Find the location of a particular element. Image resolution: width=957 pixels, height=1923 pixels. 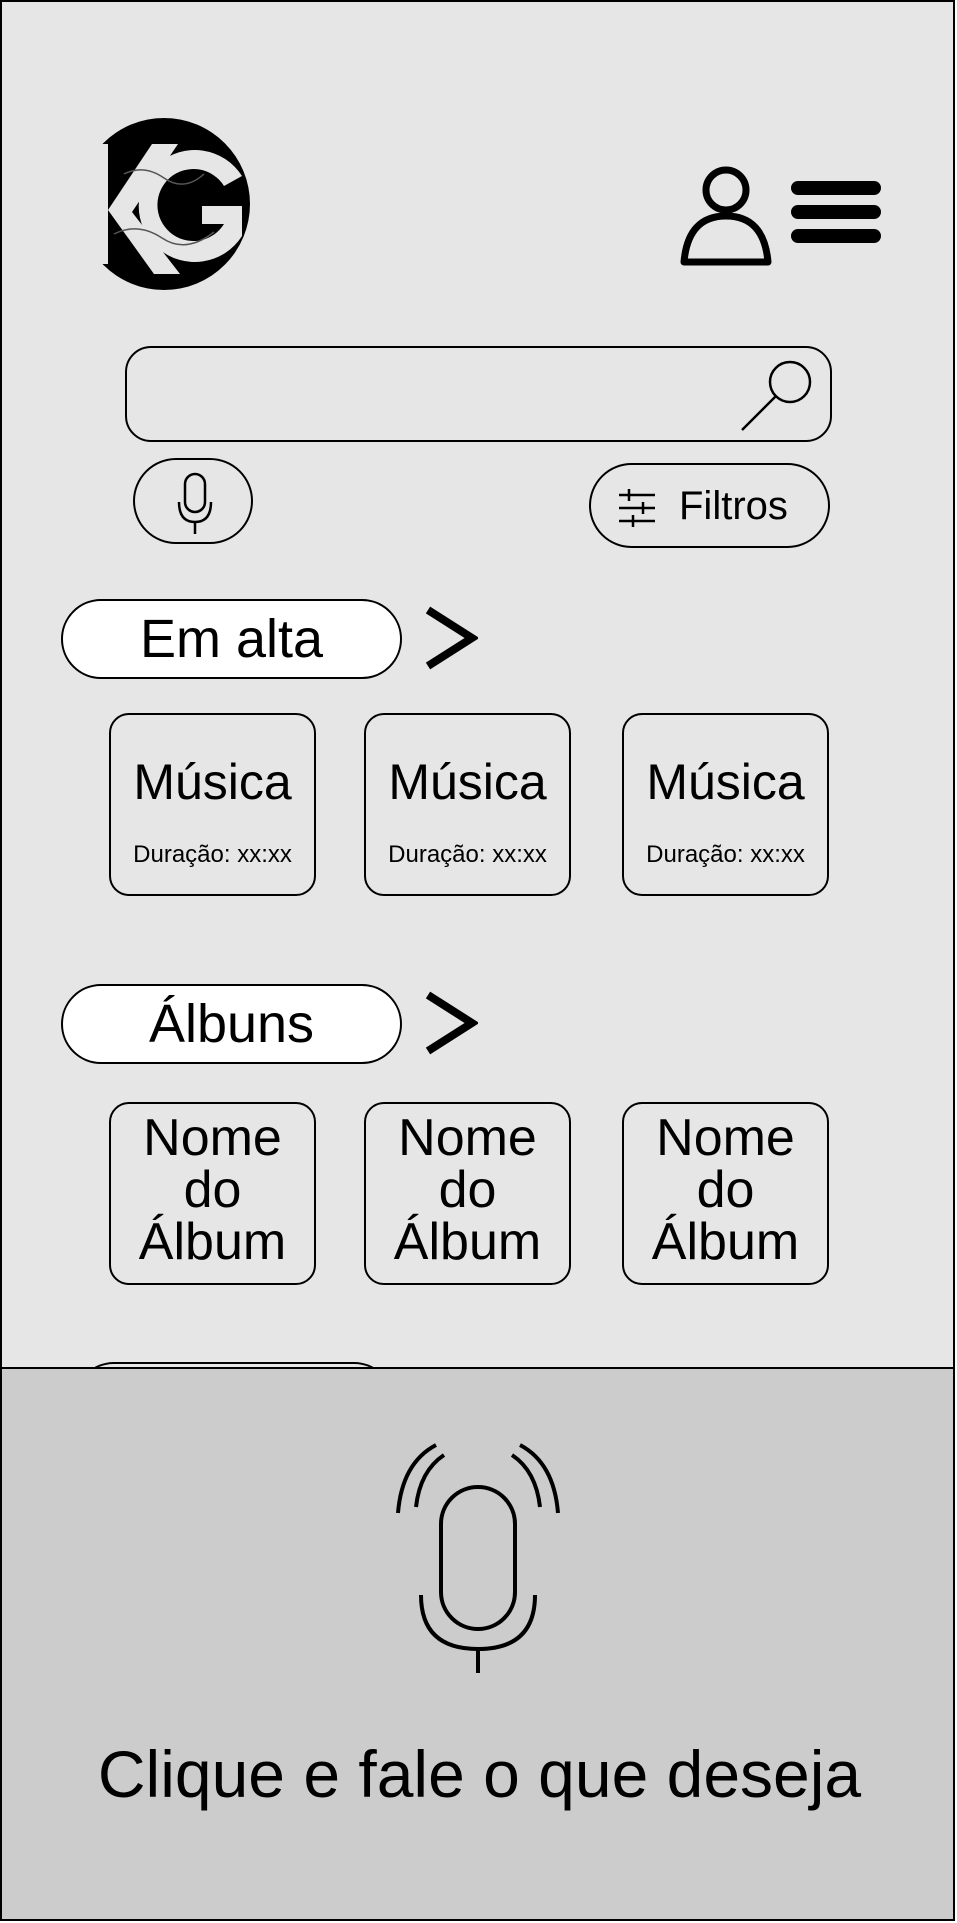

microphone-icon is located at coordinates (195, 503).